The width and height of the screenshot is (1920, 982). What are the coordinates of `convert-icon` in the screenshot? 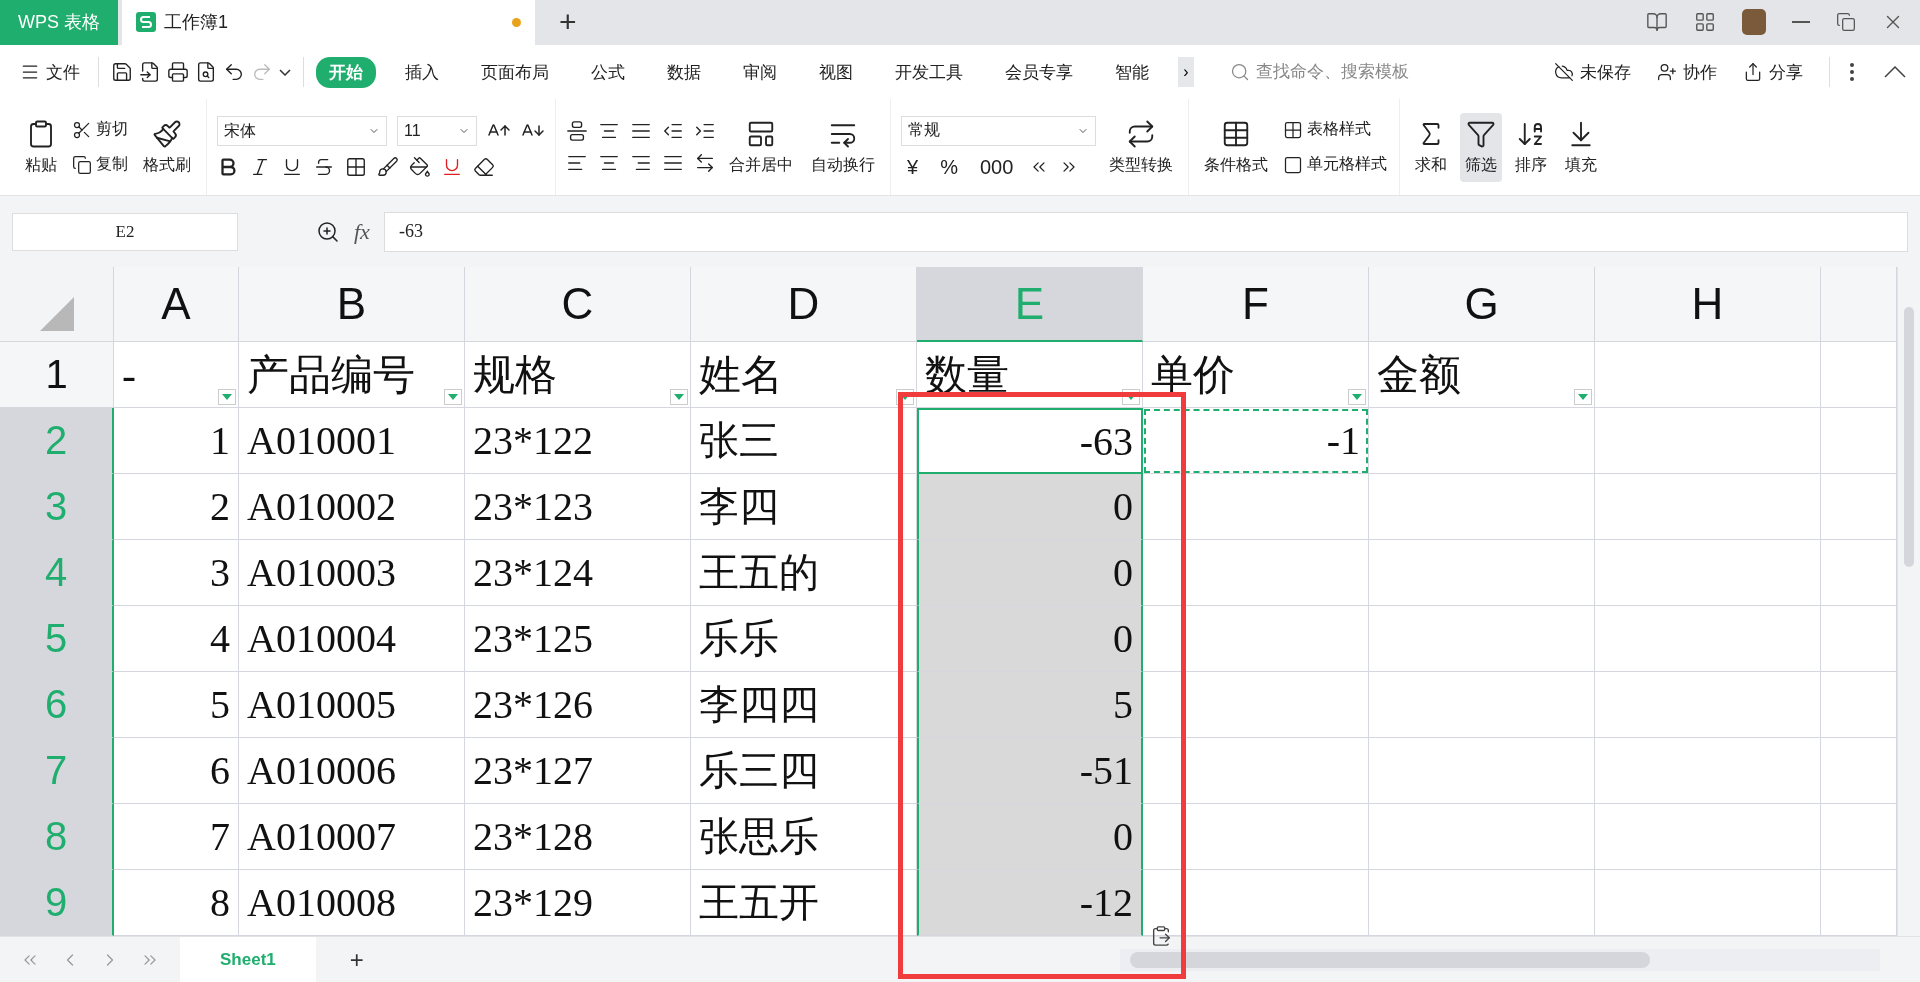 It's located at (1141, 133).